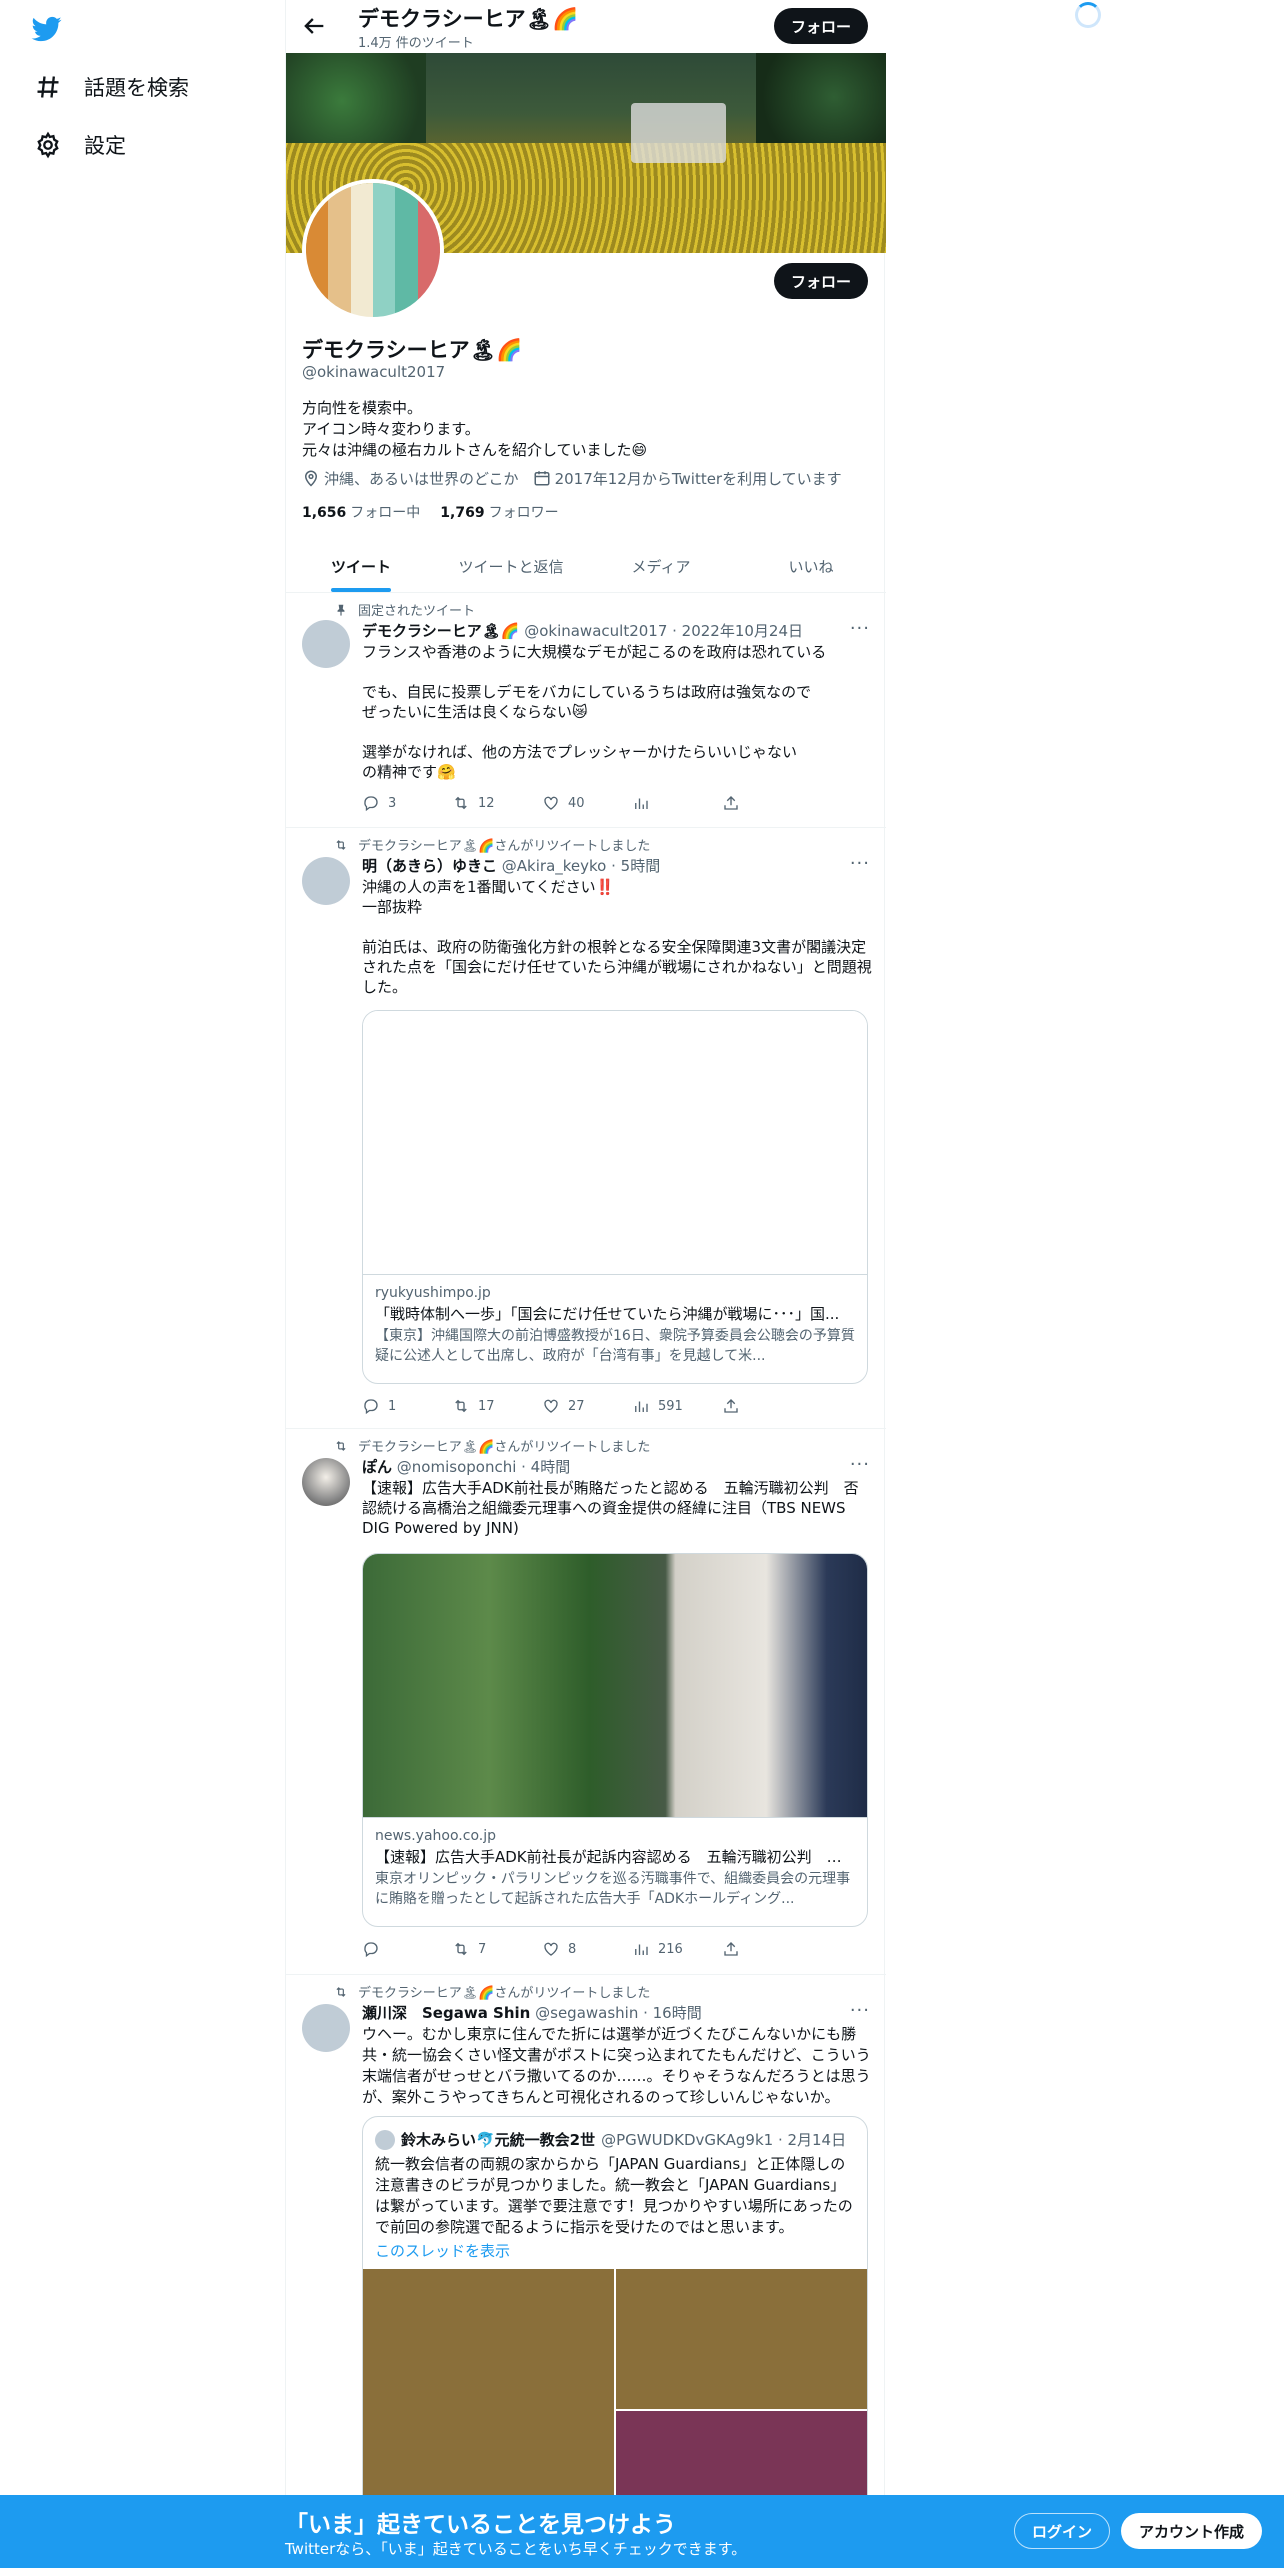 This screenshot has height=2568, width=1284. Describe the element at coordinates (410, 478) in the screenshot. I see `profile-location: 沖縄、あるいは世界のどこか` at that location.